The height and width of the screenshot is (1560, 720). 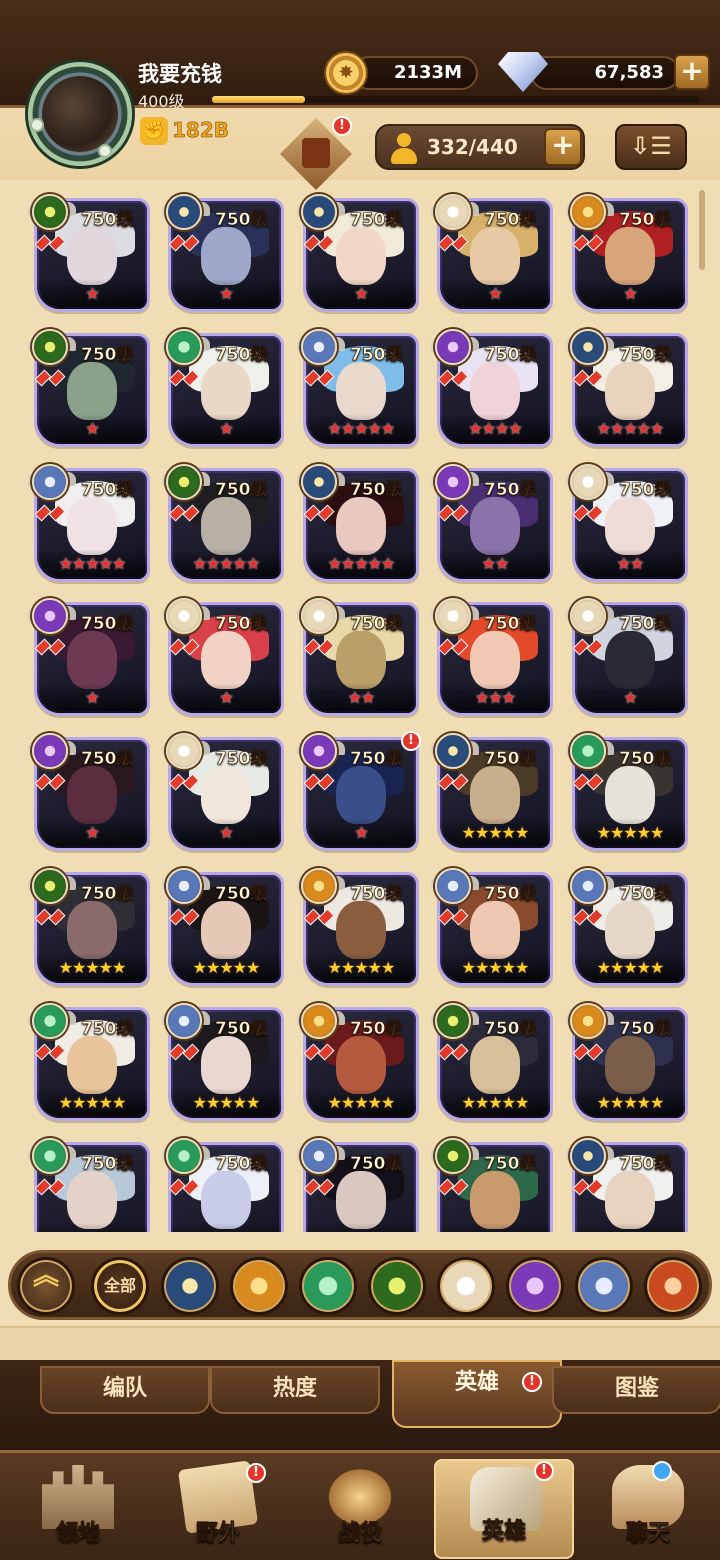 I want to click on person-icon-head, so click(x=404, y=140).